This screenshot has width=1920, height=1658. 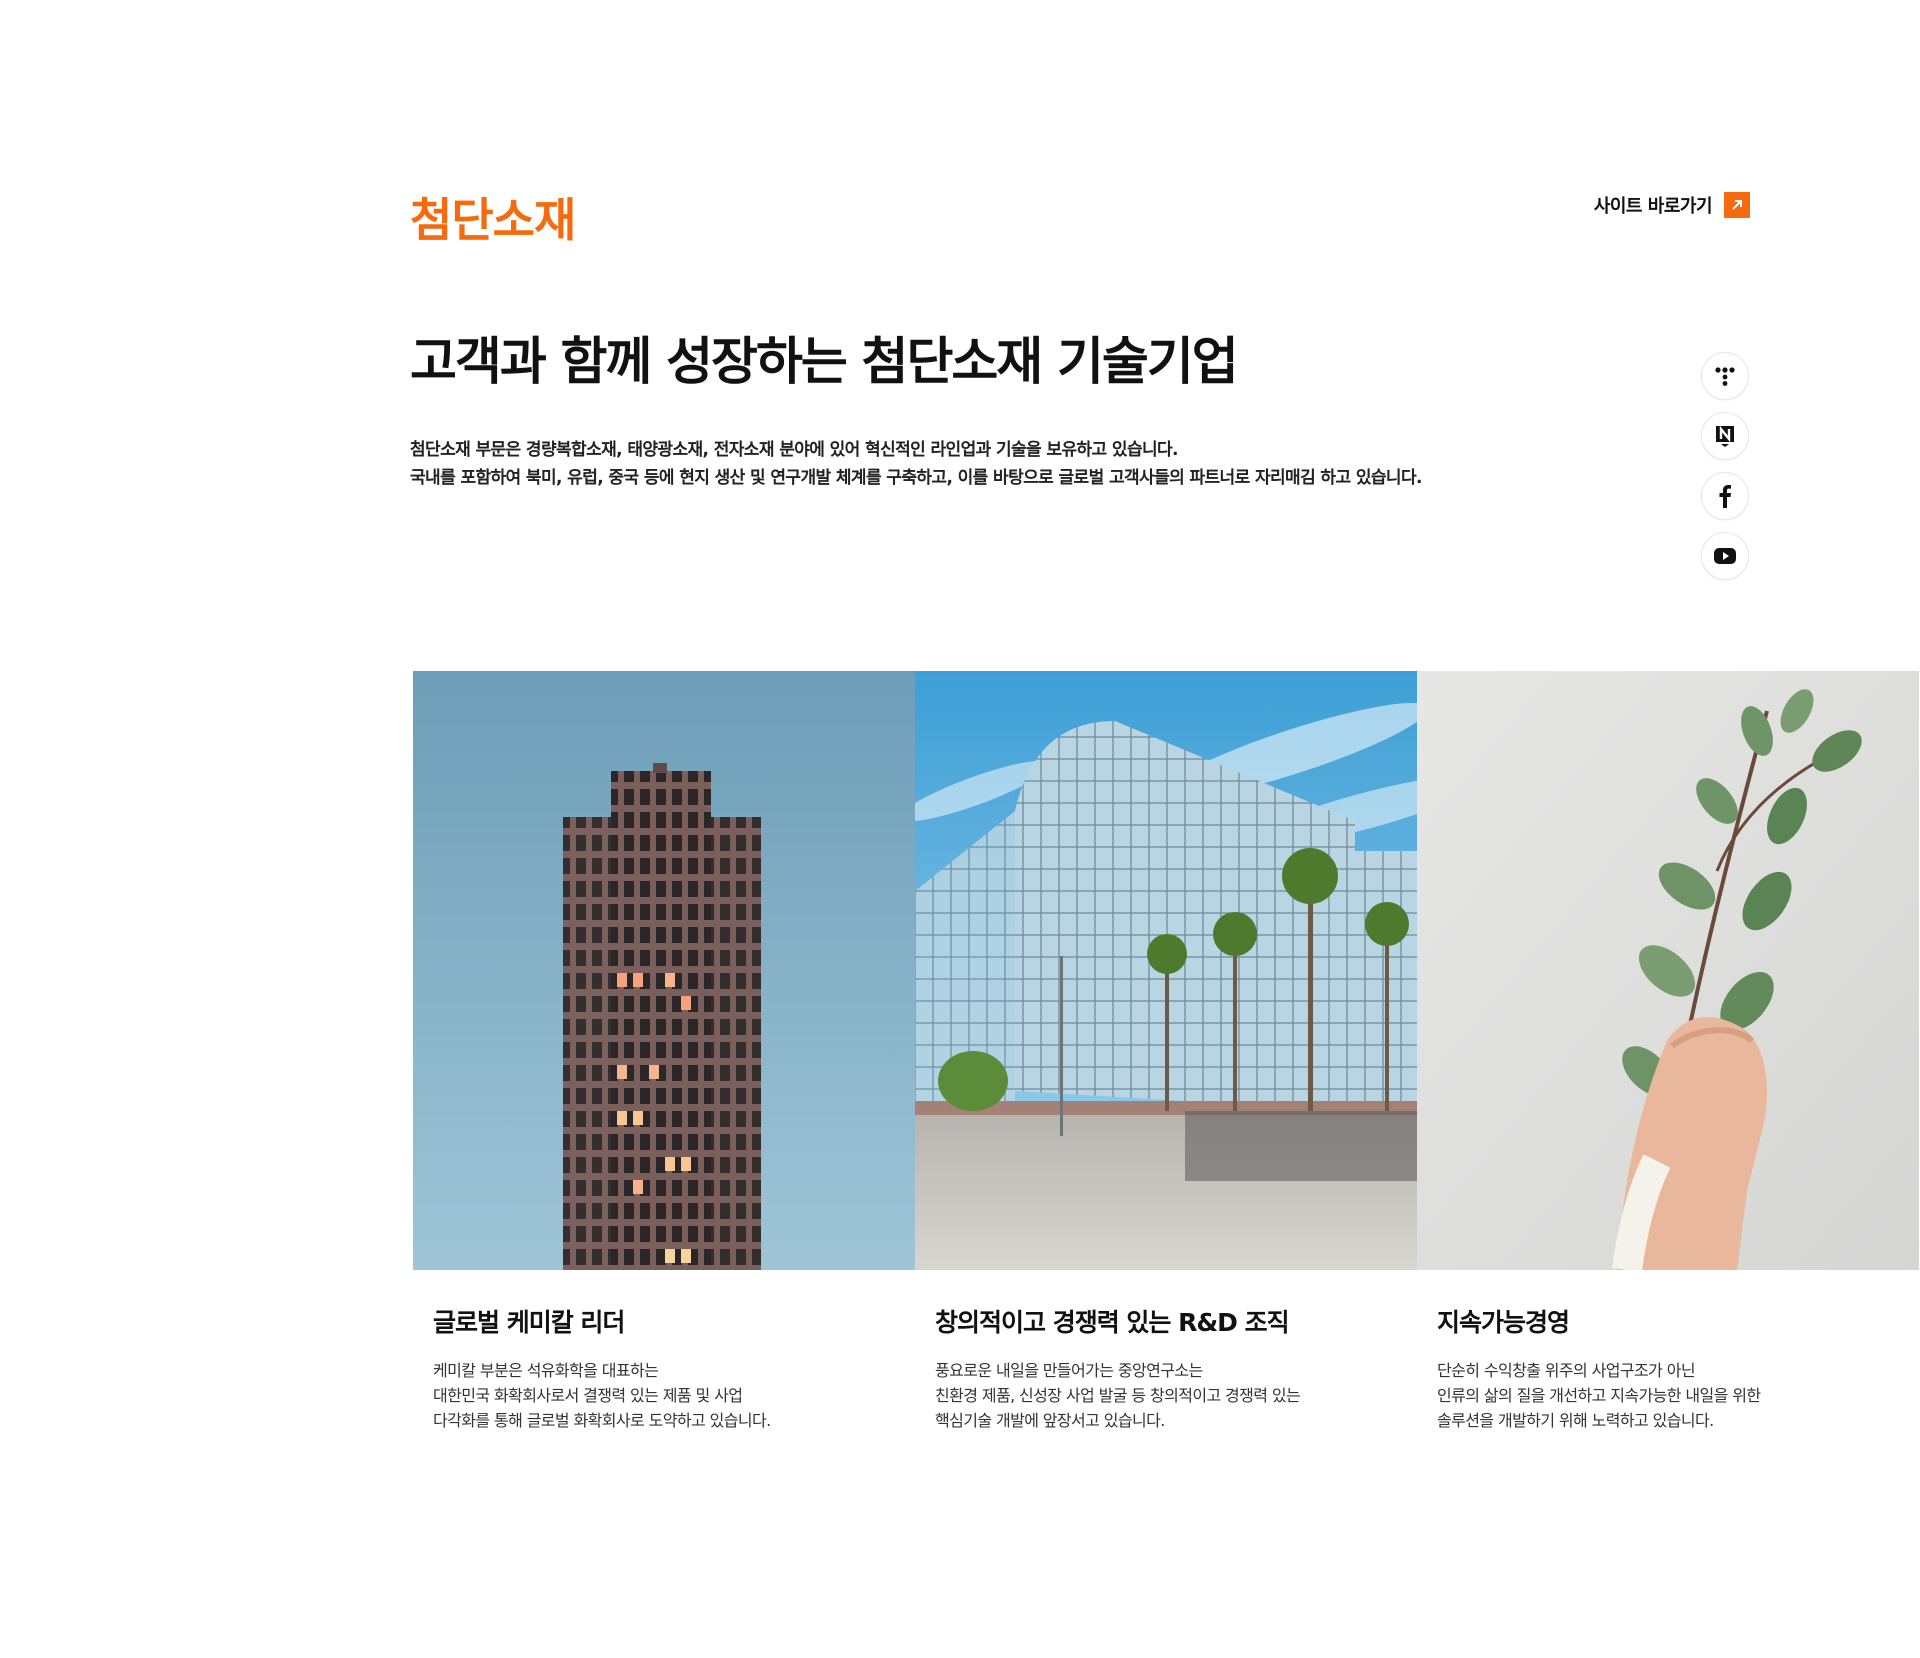 I want to click on card-text-line: 단순히 수익창출 위주의 사업구조가 아닌, so click(x=1566, y=1370).